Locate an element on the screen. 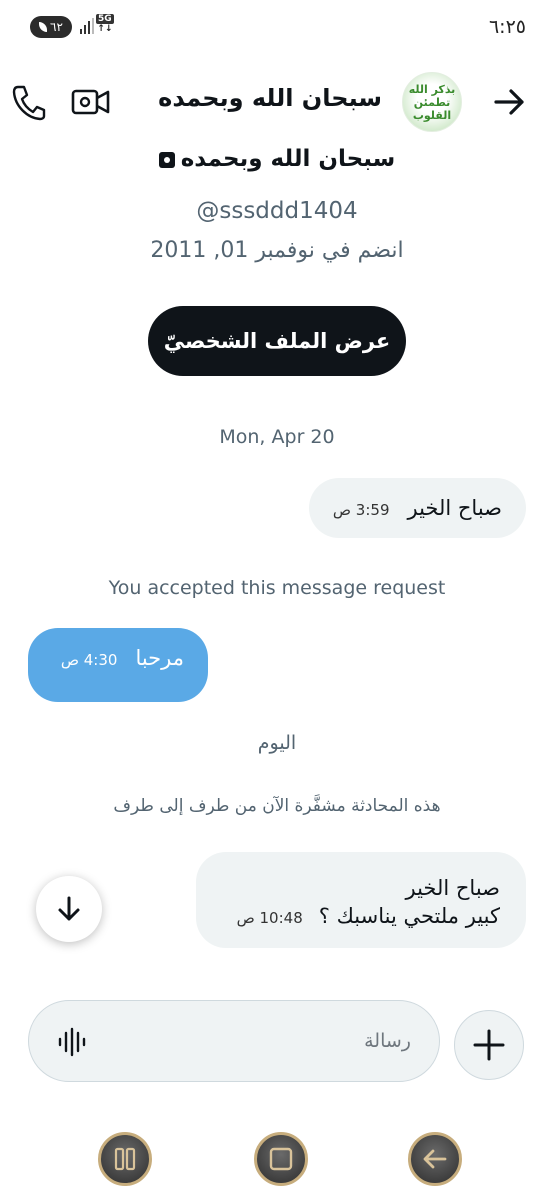  message-bubble-received: صباح الخير 3:59 ص is located at coordinates (417, 508).